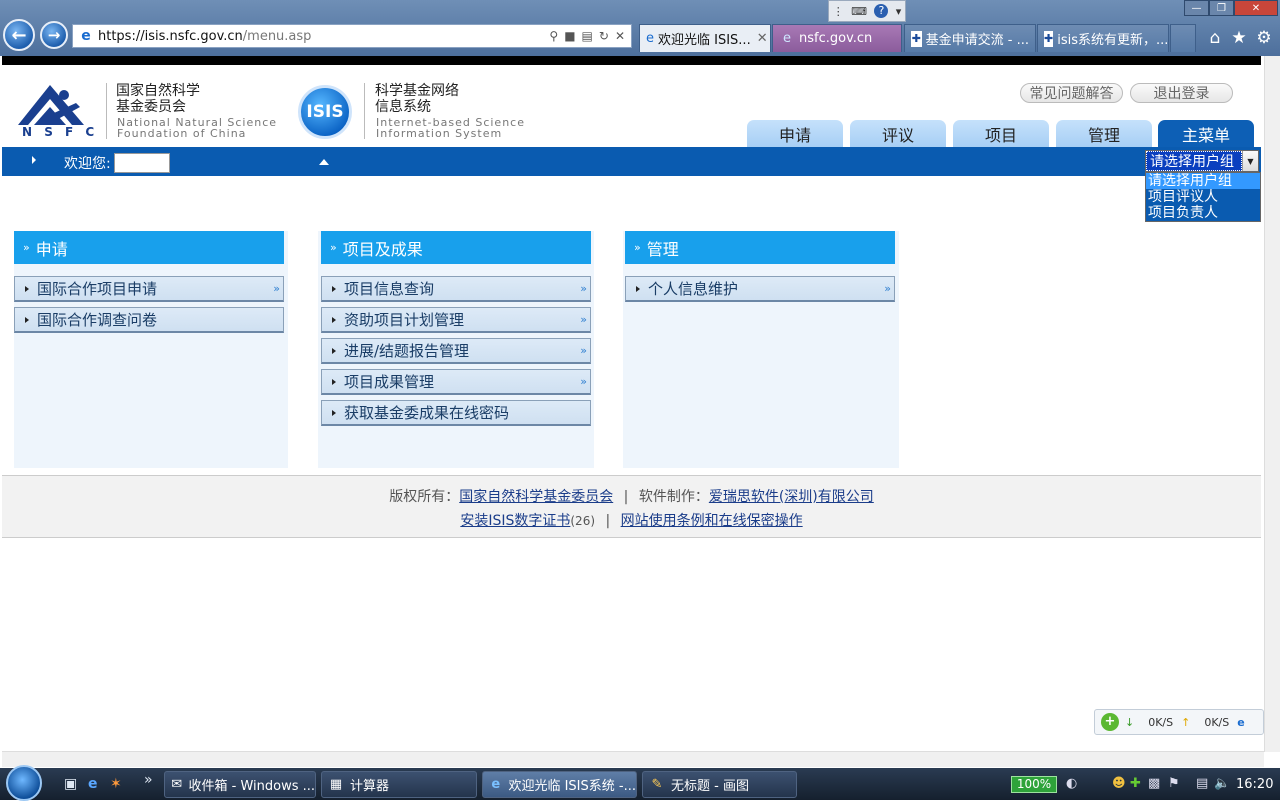 This screenshot has height=801, width=1280. I want to click on menu-item-label: 项目成果管理, so click(389, 382).